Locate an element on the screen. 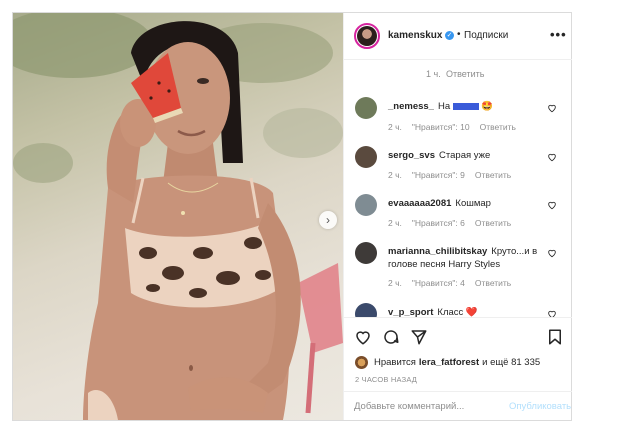  likes-count: и ещё 81 335 is located at coordinates (511, 362).